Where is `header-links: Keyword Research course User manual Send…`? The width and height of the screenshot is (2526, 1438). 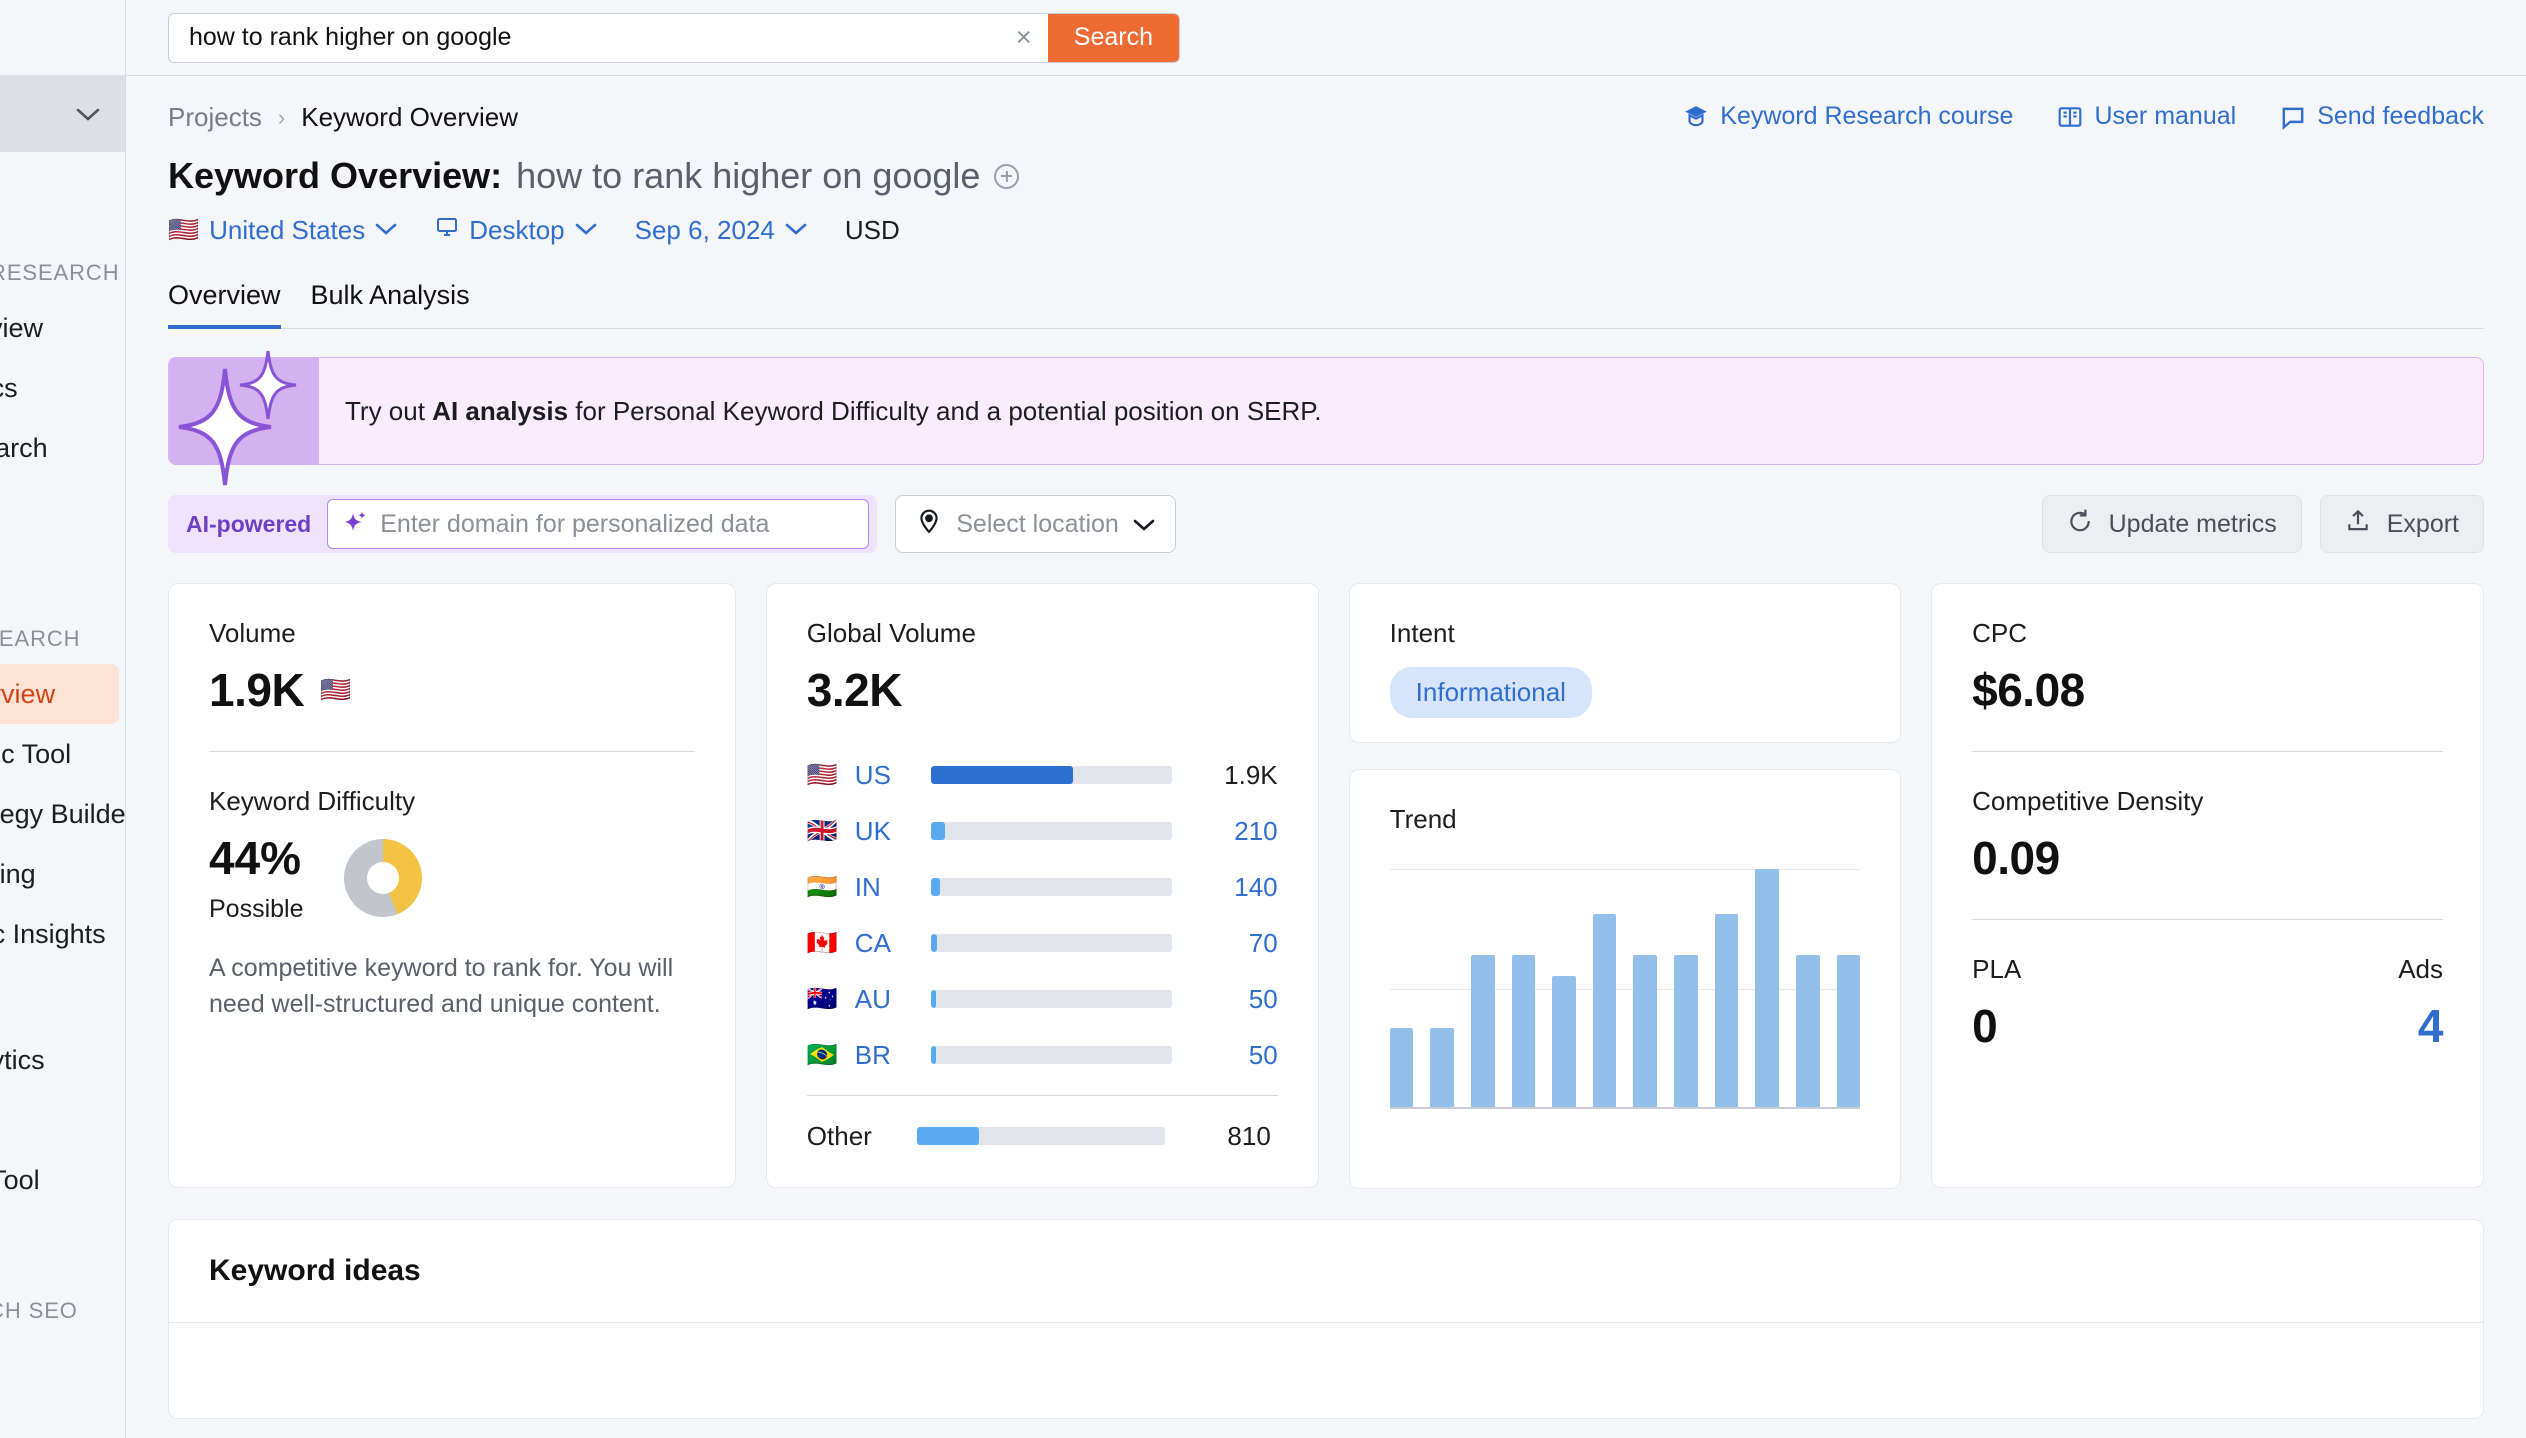 header-links: Keyword Research course User manual Send… is located at coordinates (2083, 116).